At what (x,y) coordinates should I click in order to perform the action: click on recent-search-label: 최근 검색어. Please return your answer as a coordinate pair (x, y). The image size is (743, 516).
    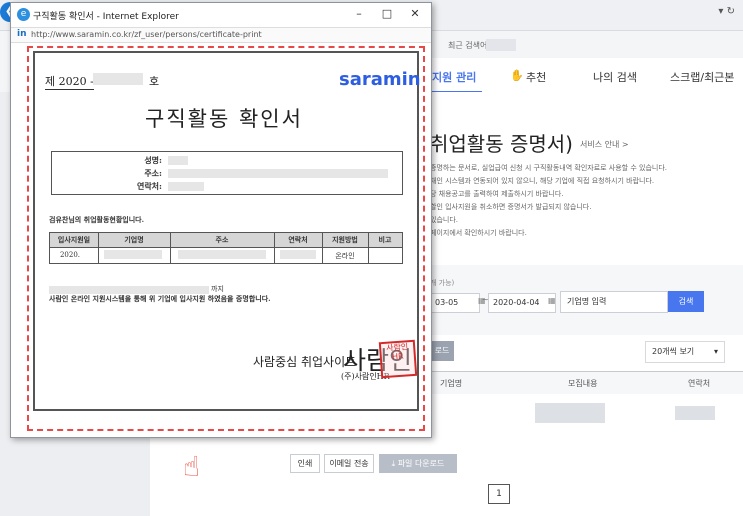
    Looking at the image, I should click on (468, 45).